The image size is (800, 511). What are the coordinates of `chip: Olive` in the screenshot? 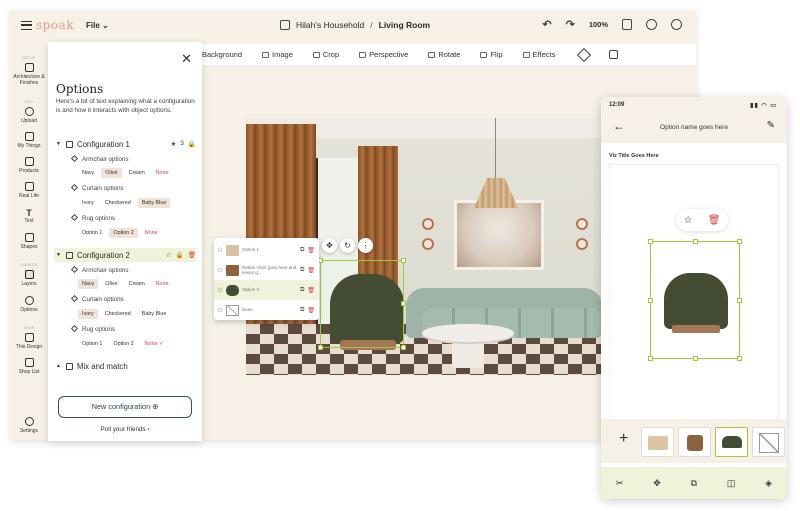 It's located at (111, 284).